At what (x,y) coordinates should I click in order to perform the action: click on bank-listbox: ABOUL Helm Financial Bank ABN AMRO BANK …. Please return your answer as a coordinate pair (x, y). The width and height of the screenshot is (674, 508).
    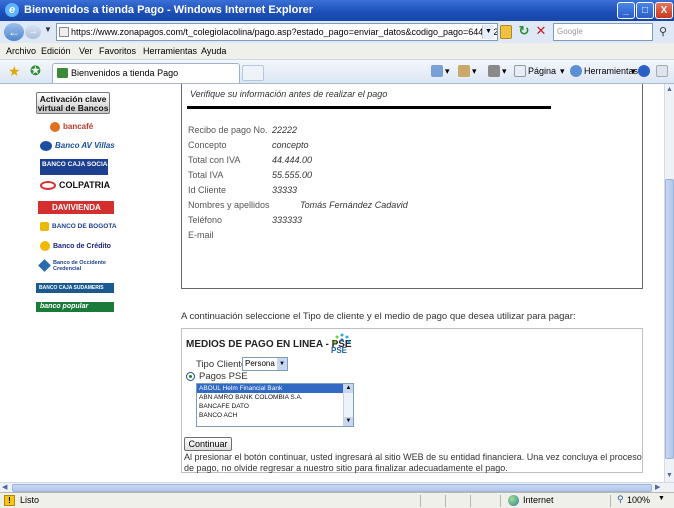
    Looking at the image, I should click on (275, 405).